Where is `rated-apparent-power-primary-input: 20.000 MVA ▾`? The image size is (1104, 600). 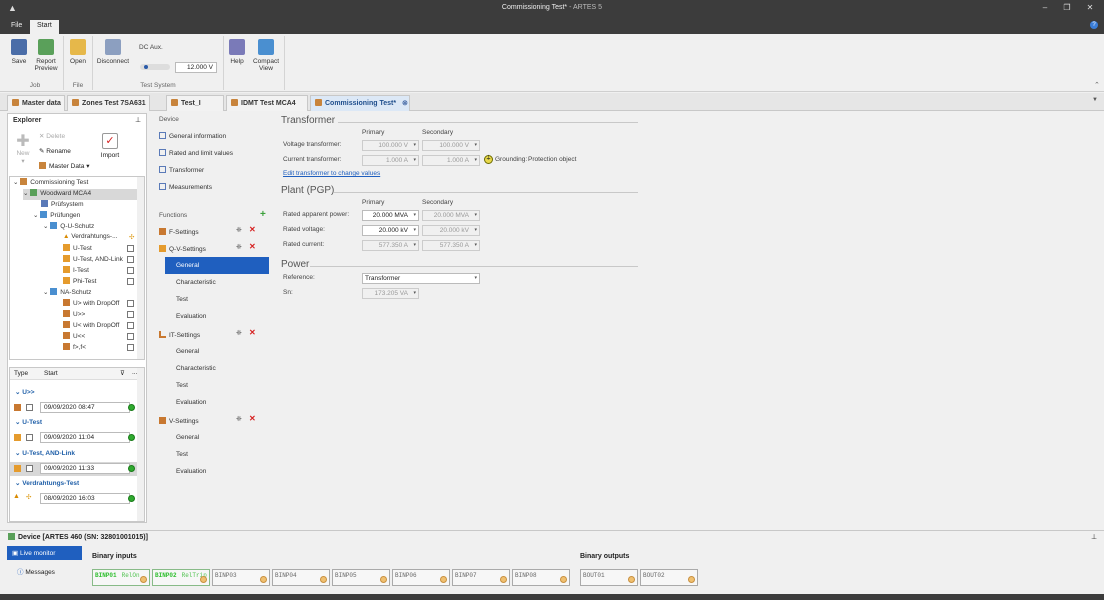
rated-apparent-power-primary-input: 20.000 MVA ▾ is located at coordinates (390, 215).